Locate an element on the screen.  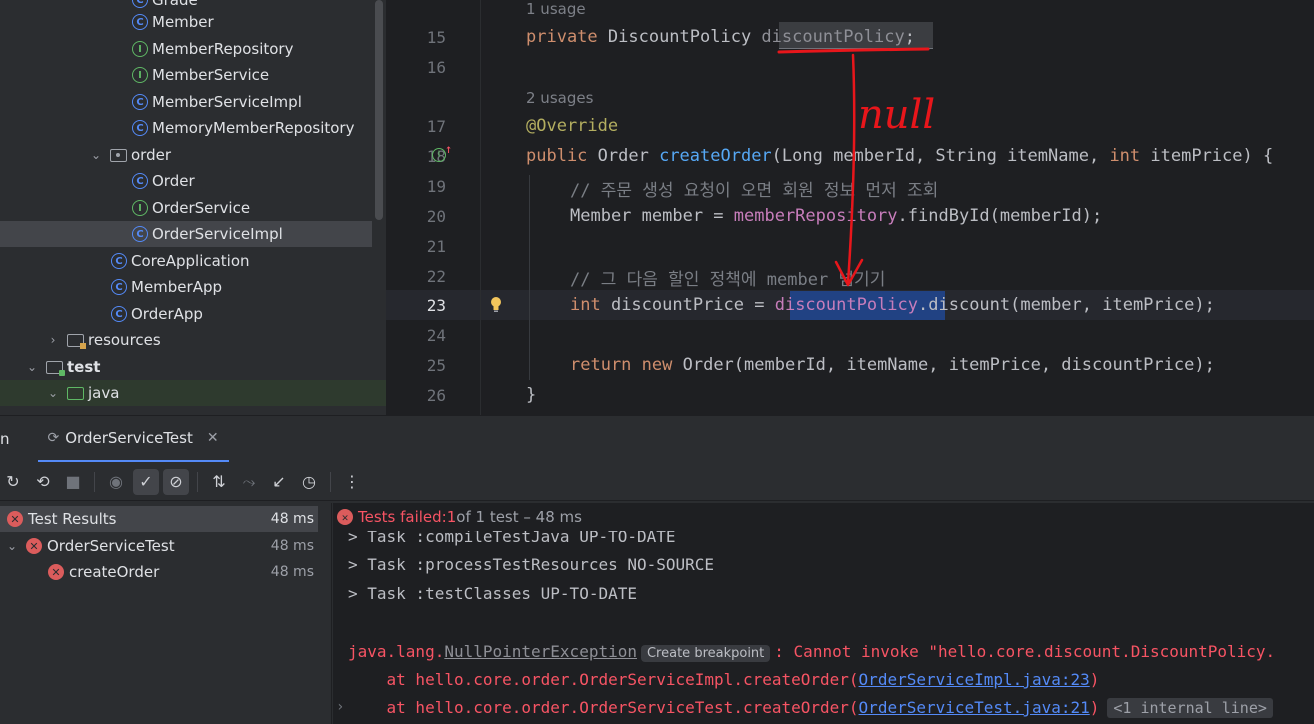
stop-icon: ■ is located at coordinates (73, 482).